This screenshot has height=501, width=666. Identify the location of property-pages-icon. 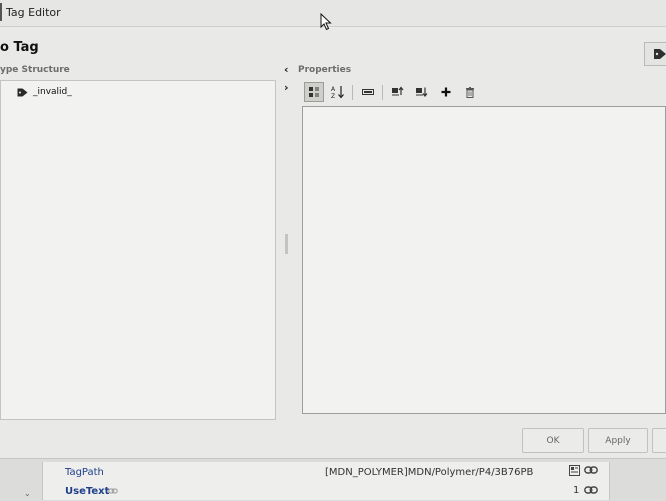
(368, 92).